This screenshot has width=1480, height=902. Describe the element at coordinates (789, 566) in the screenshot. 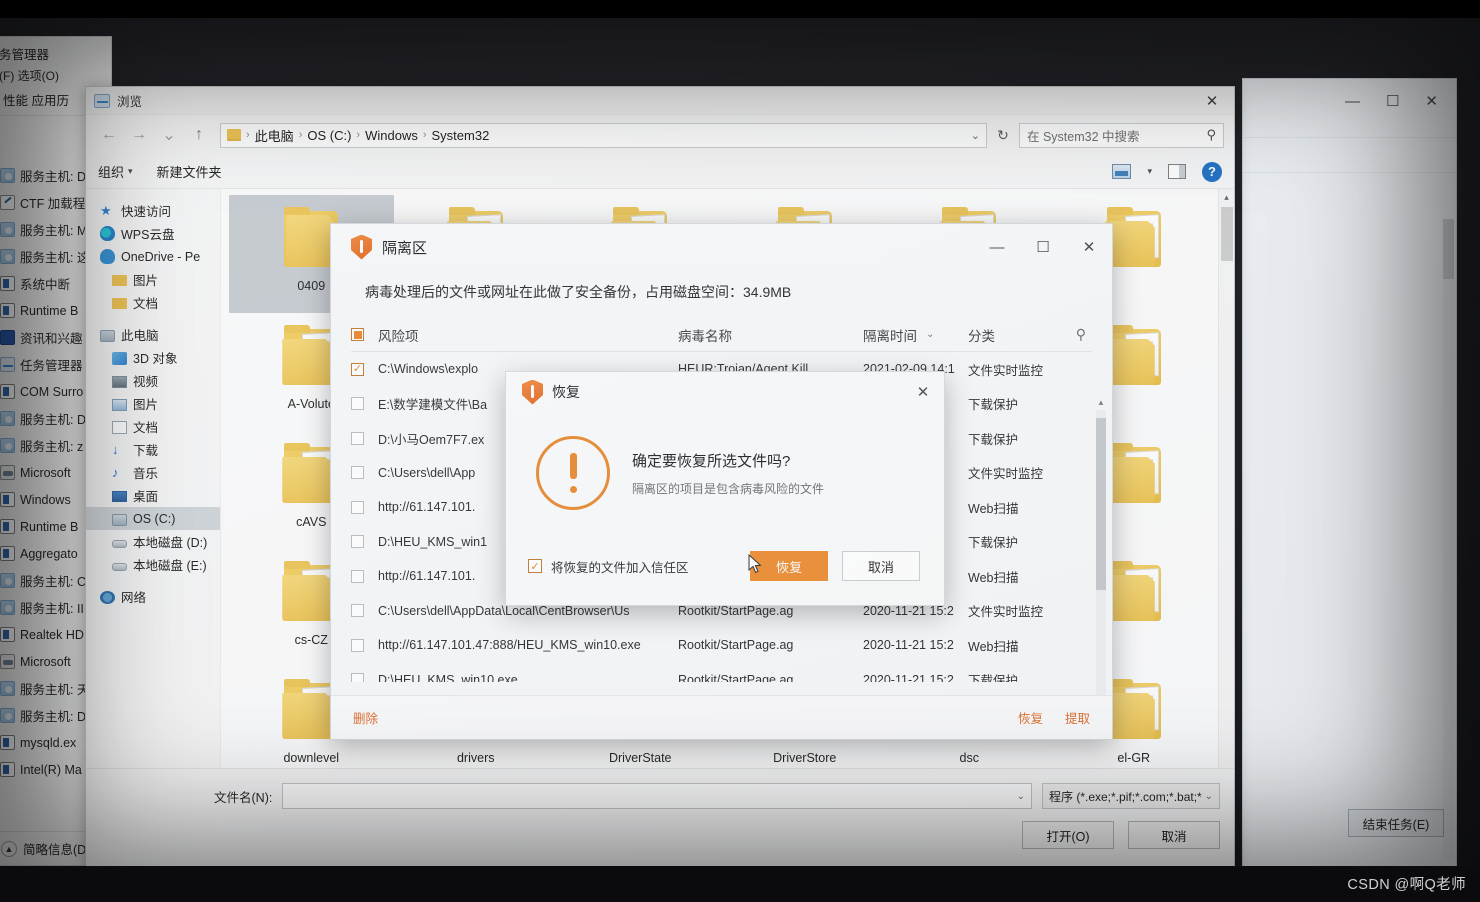

I see `confirm-restore-button: 恢复` at that location.